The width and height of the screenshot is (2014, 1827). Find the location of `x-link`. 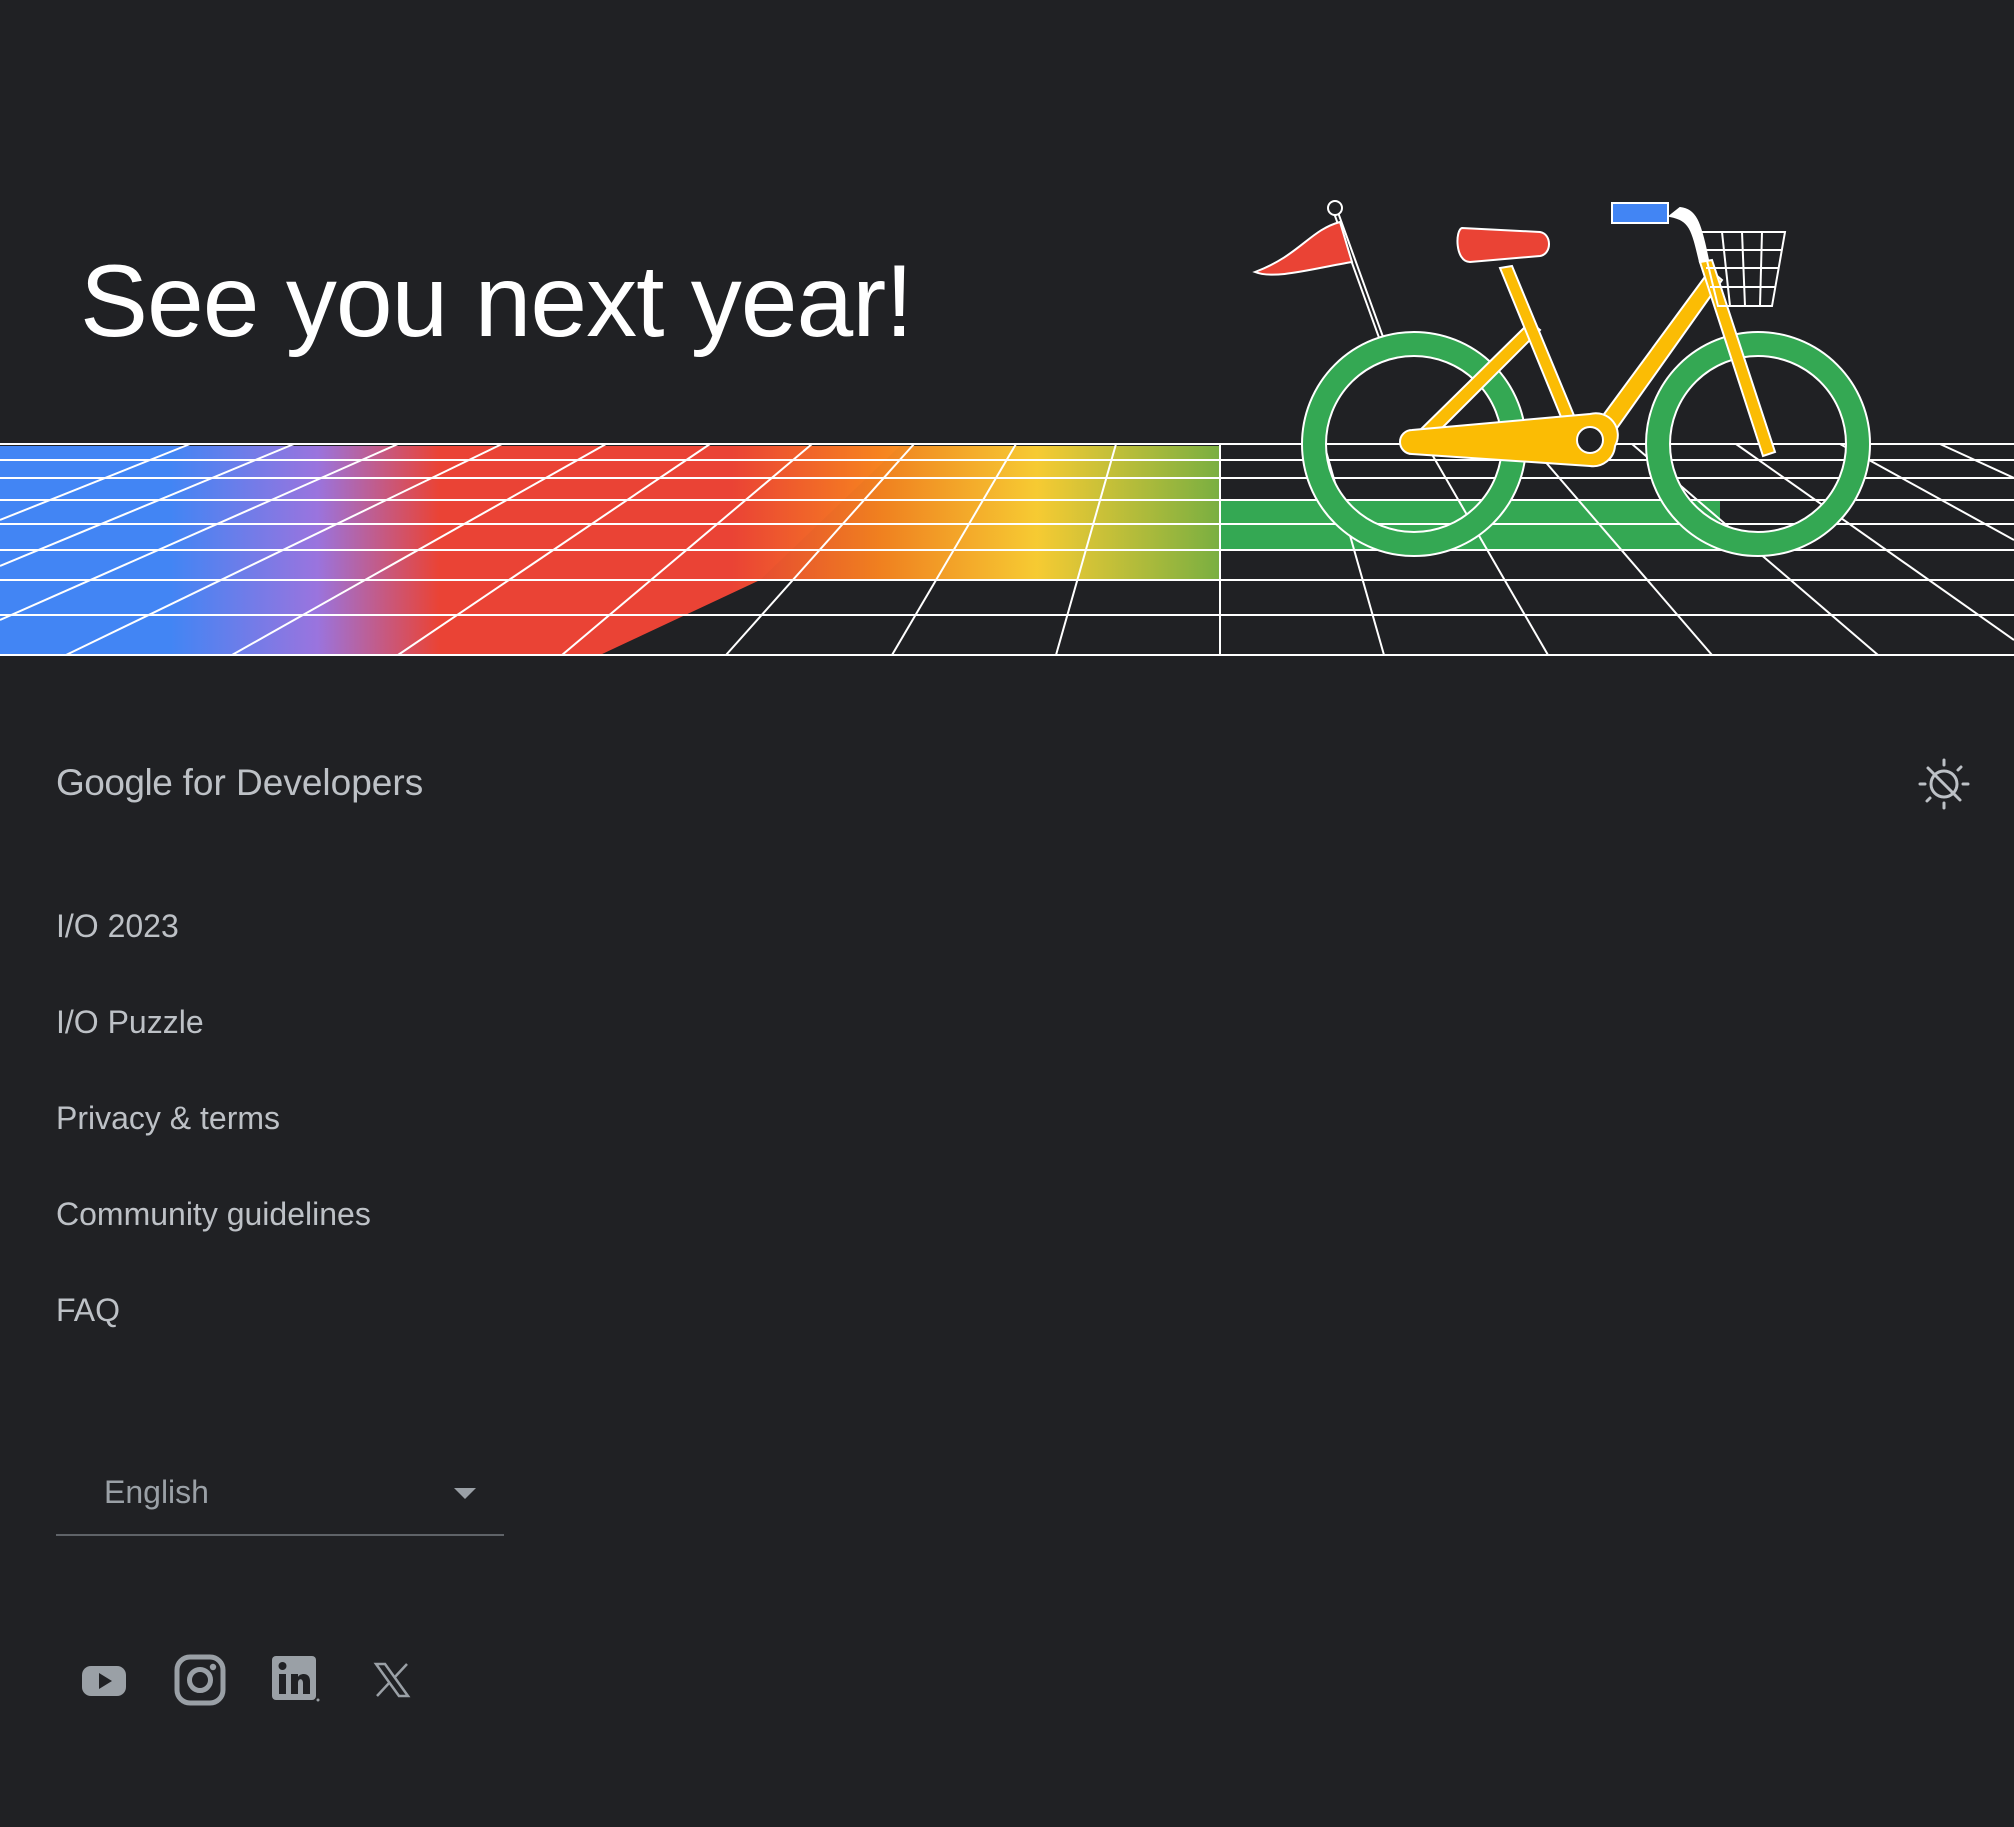

x-link is located at coordinates (392, 1680).